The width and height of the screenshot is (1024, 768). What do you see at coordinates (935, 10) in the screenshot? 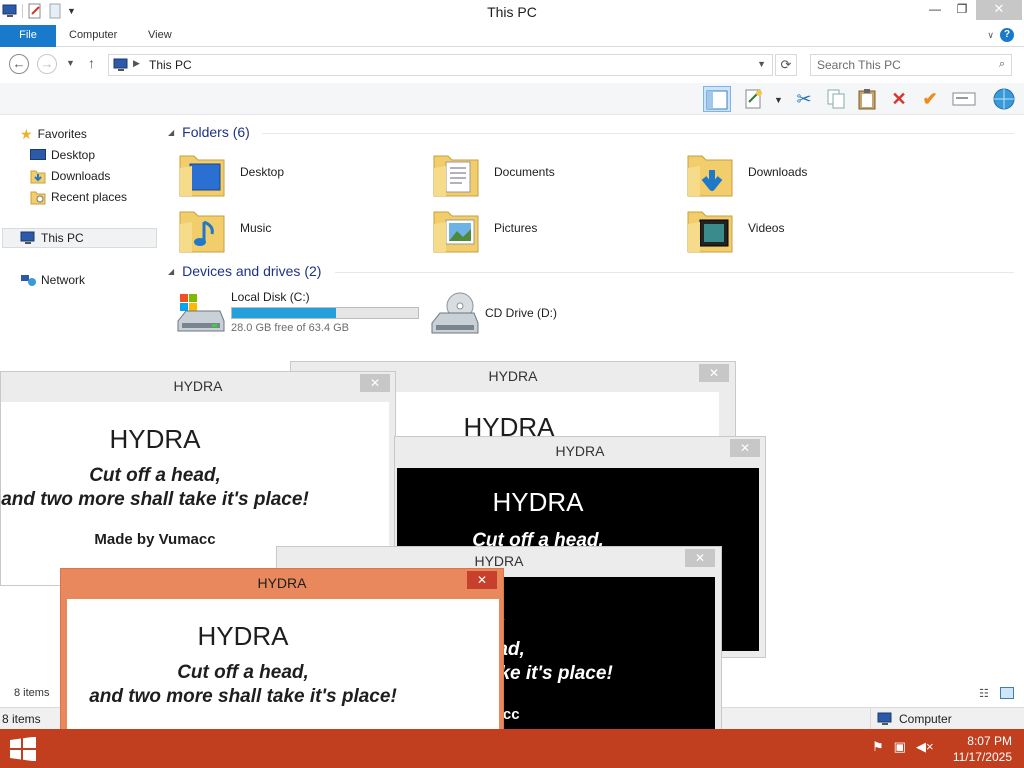
I see `minimize-button: —` at bounding box center [935, 10].